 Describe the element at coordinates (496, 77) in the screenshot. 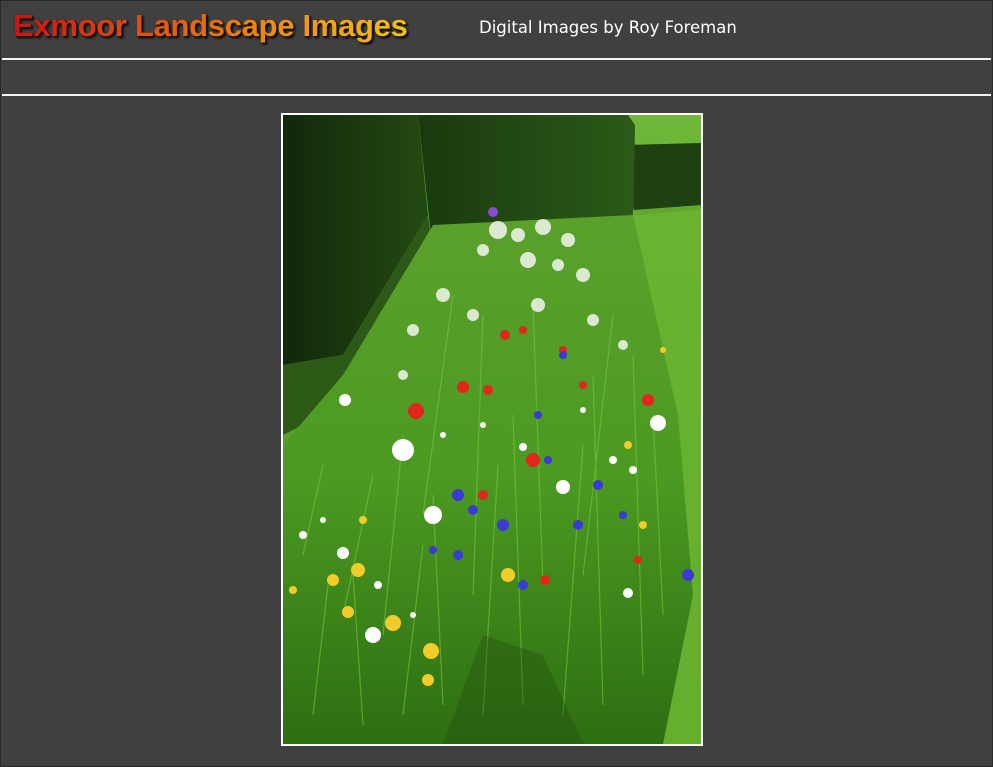

I see `nav-bar` at that location.